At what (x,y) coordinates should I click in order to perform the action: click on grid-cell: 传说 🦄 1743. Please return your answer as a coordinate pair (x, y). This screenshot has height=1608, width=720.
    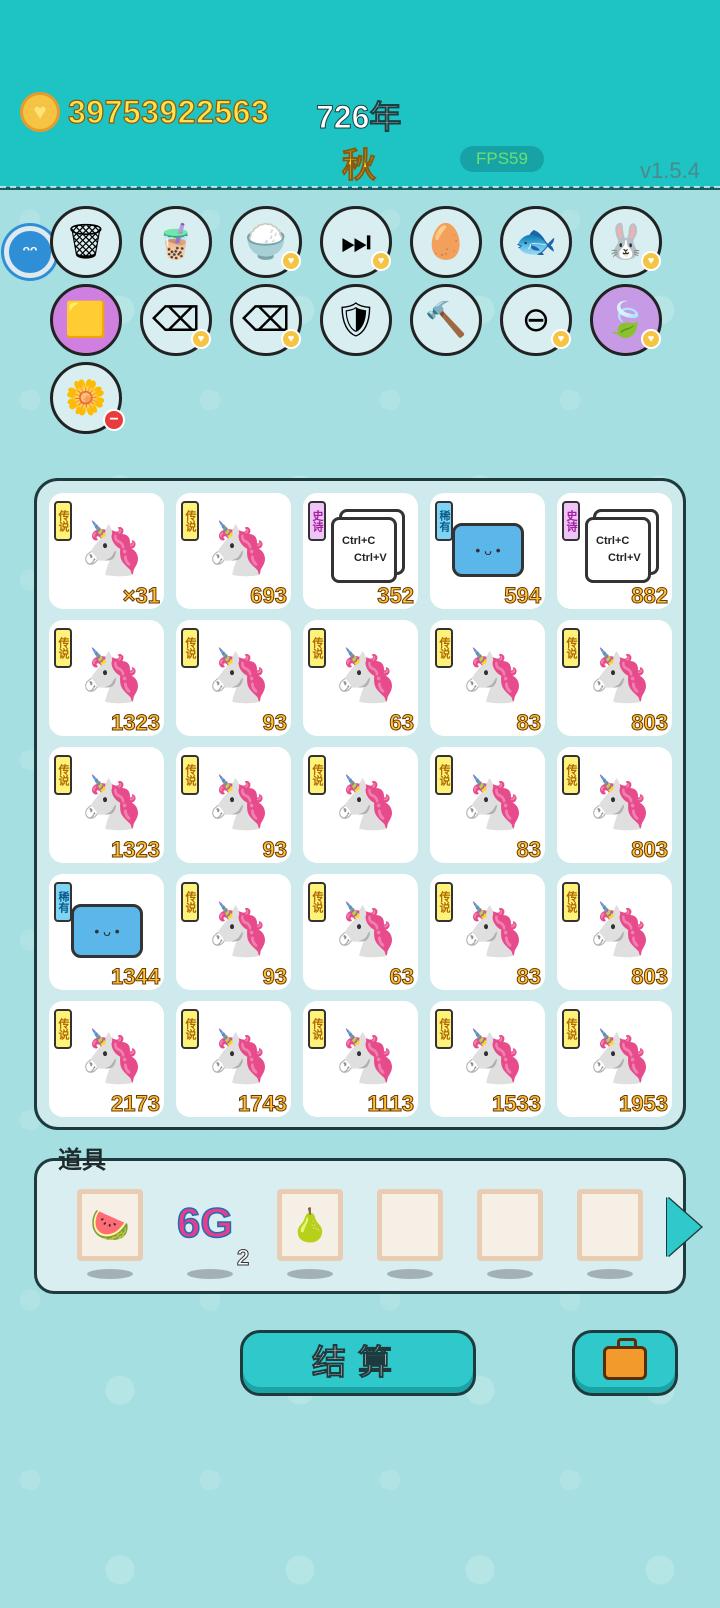
    Looking at the image, I should click on (233, 1059).